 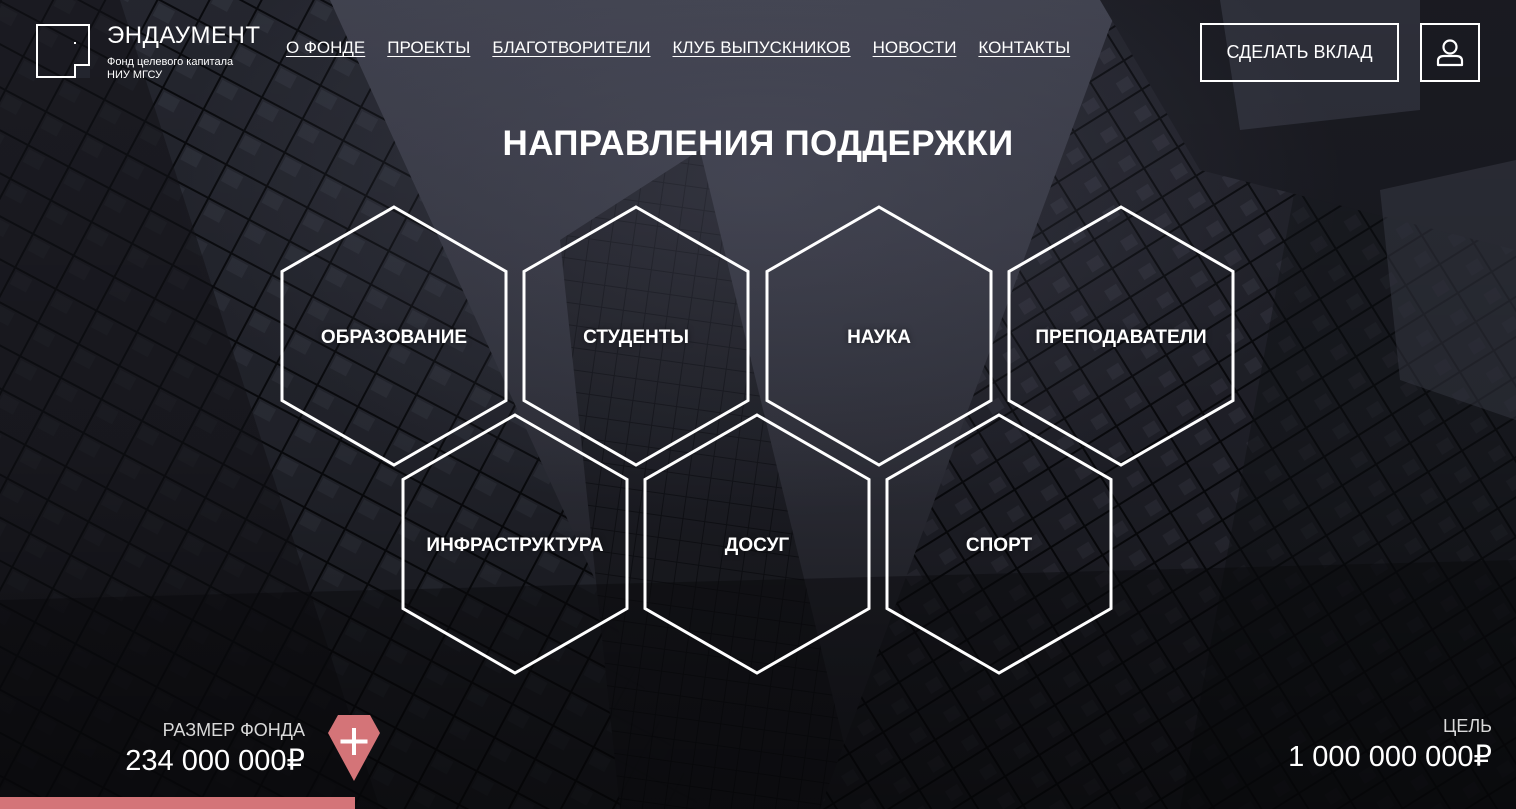 I want to click on hex-label-students: СТУДЕНТЫ, so click(x=636, y=338).